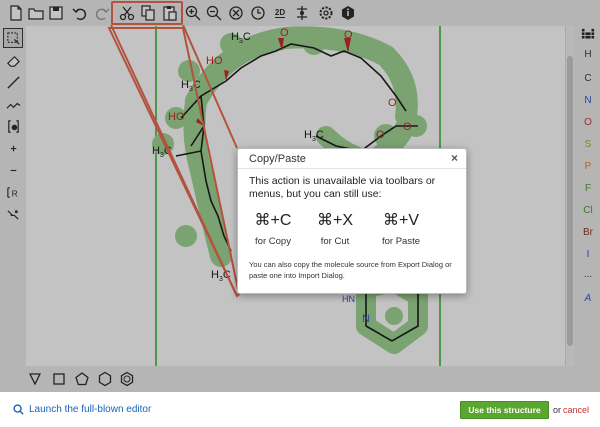 The height and width of the screenshot is (427, 600). I want to click on dialog-title: Copy/Paste, so click(277, 159).